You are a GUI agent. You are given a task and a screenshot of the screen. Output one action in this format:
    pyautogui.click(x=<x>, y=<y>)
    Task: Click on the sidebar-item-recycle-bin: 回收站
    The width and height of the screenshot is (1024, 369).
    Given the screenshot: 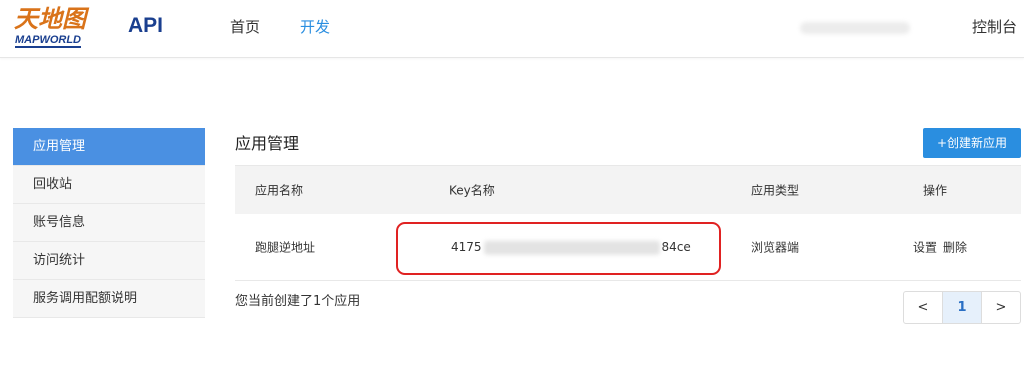 What is the action you would take?
    pyautogui.click(x=109, y=185)
    